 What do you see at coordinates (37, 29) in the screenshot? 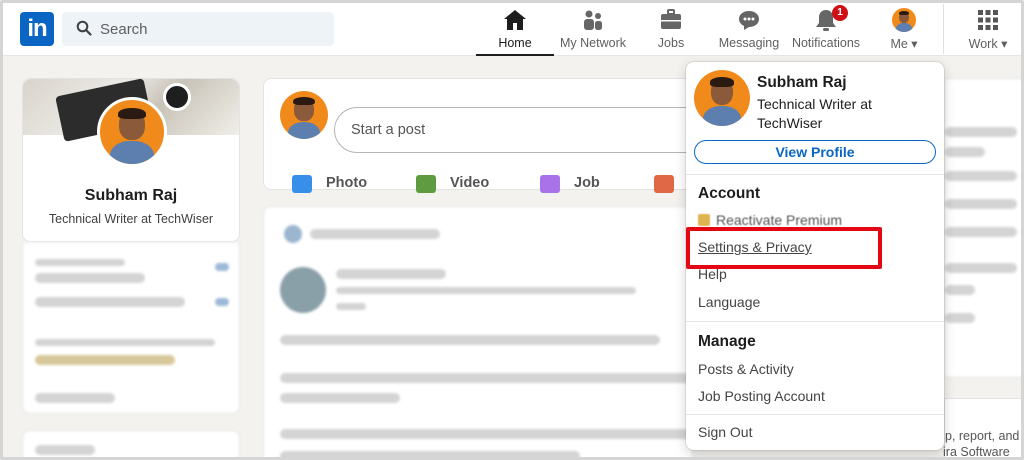
I see `linkedin-logo: in` at bounding box center [37, 29].